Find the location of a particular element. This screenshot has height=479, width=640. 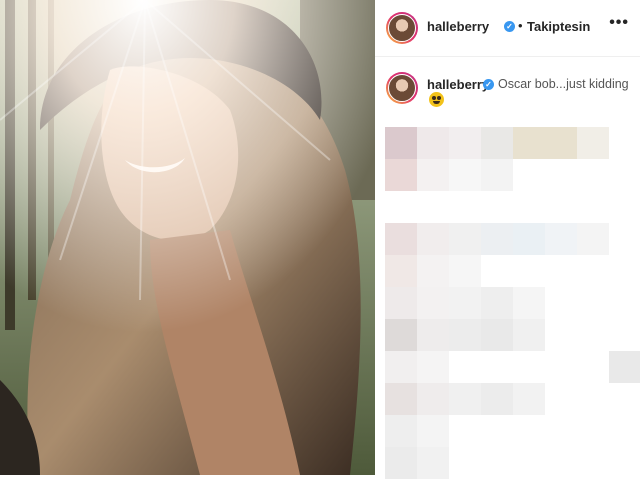

caption-username: halleberry is located at coordinates (458, 84).